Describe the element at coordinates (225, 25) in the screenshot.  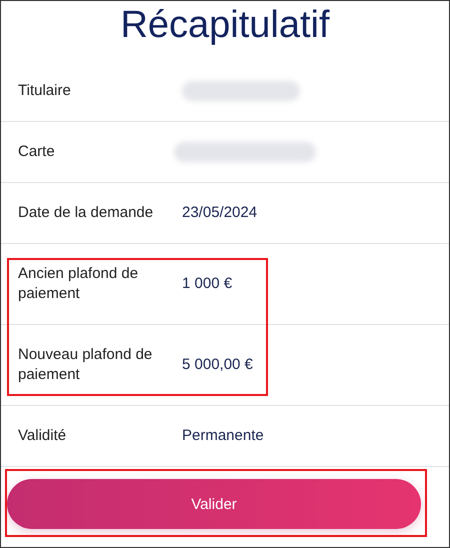
I see `page-title: Récapitulatif` at that location.